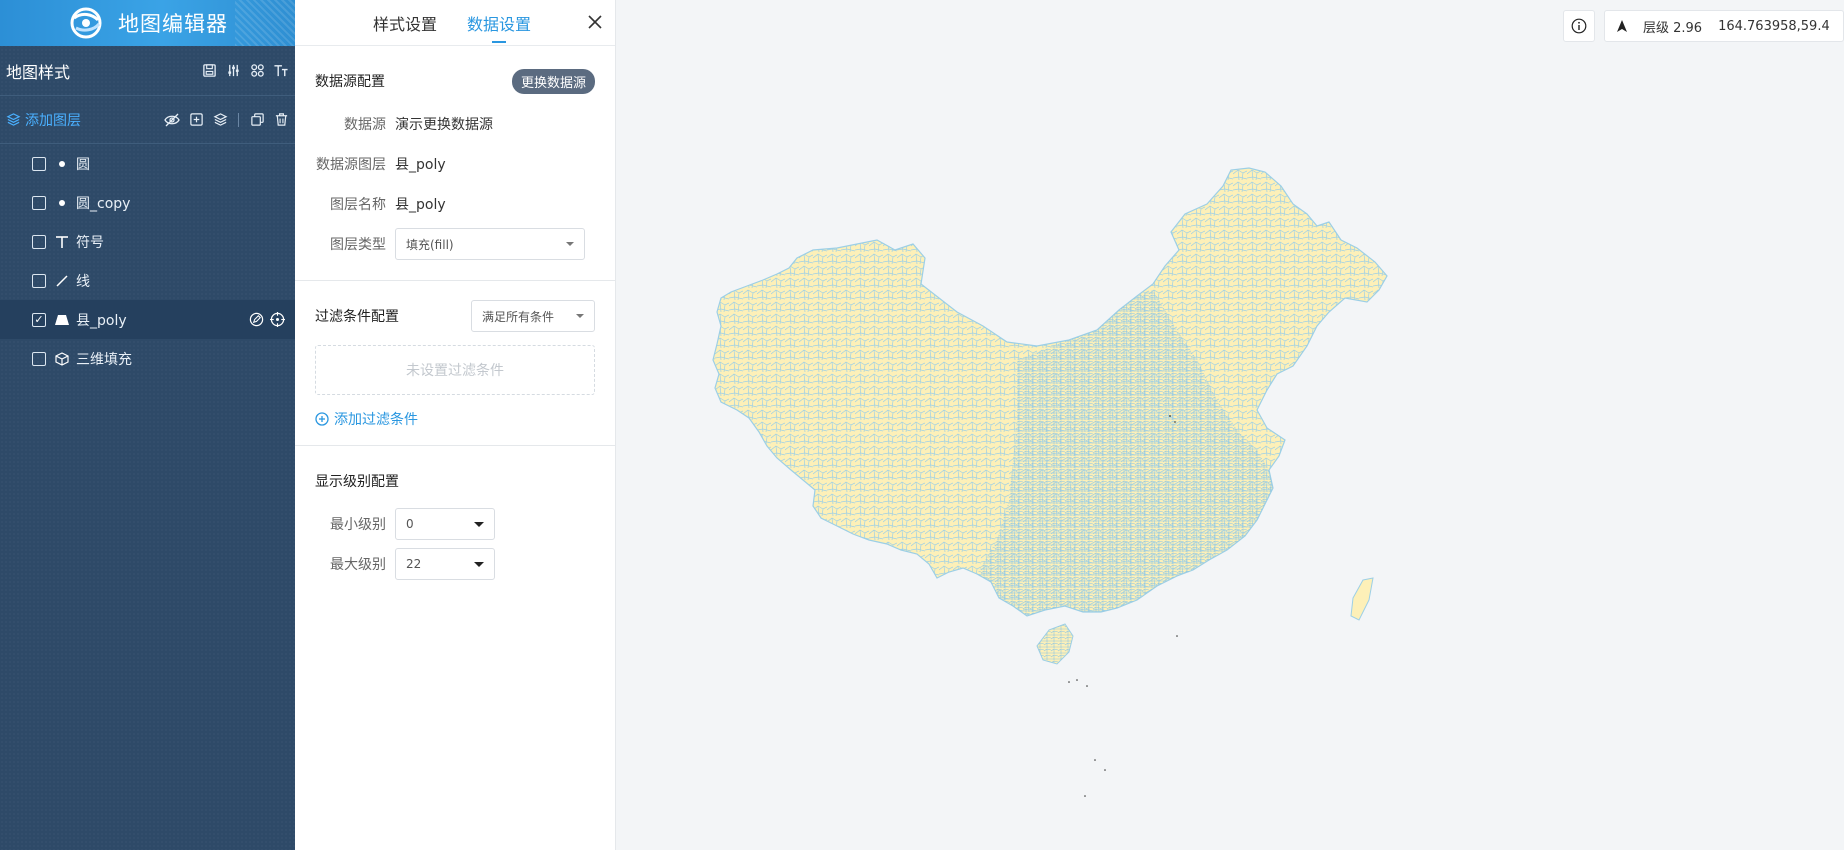 This screenshot has height=850, width=1844. I want to click on app-header: 地图编辑器, so click(147, 23).